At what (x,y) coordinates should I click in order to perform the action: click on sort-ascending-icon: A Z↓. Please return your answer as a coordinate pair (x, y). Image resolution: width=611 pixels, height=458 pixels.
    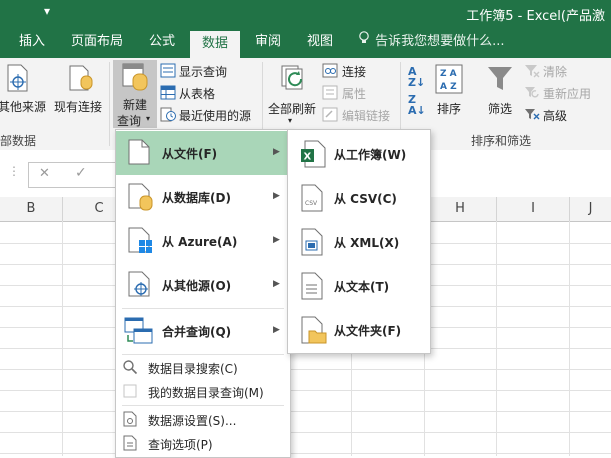
    Looking at the image, I should click on (416, 77).